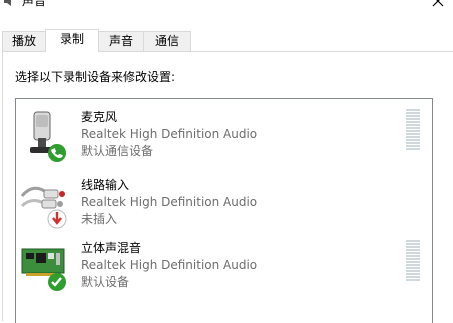  Describe the element at coordinates (57, 153) in the screenshot. I see `phone-badge-icon` at that location.